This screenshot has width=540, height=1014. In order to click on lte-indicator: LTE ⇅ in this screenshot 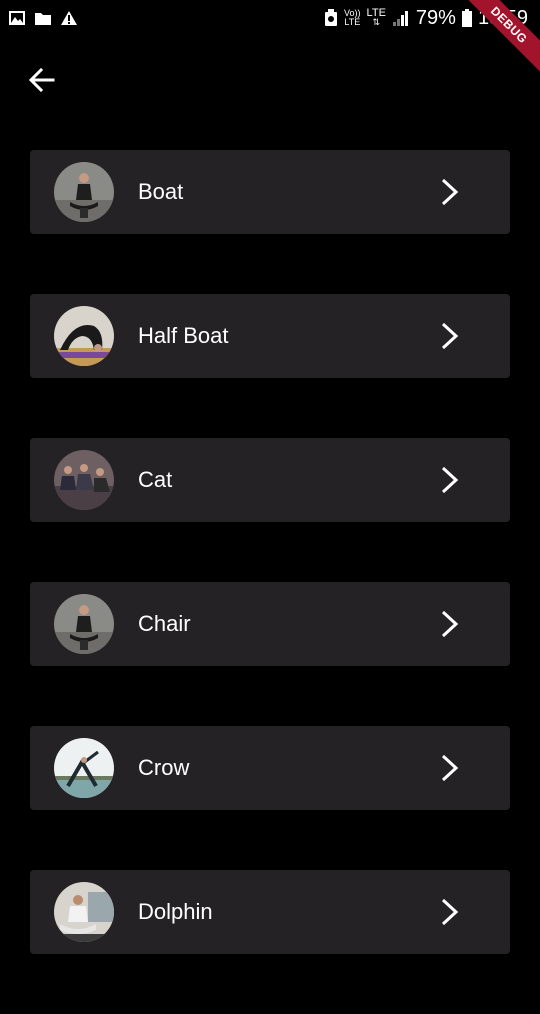, I will do `click(376, 17)`.